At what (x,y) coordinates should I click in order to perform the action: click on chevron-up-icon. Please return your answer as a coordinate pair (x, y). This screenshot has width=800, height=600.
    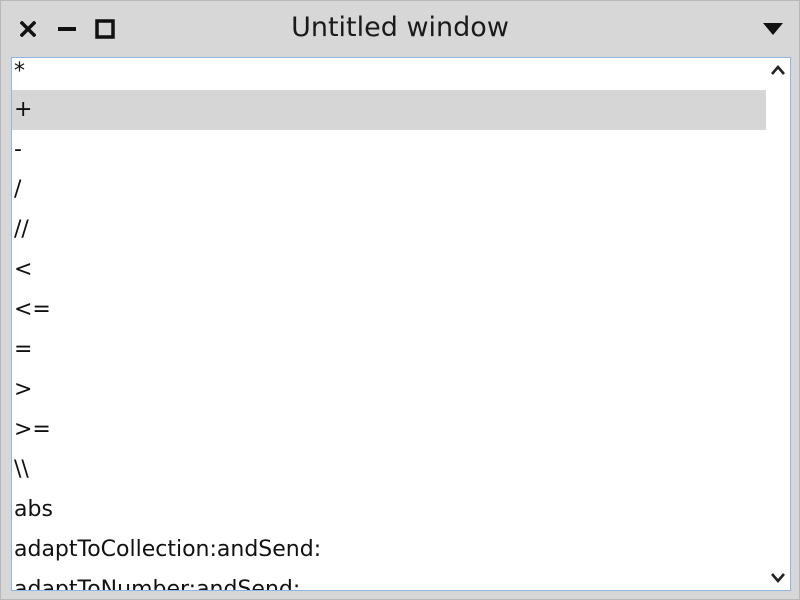
    Looking at the image, I should click on (778, 70).